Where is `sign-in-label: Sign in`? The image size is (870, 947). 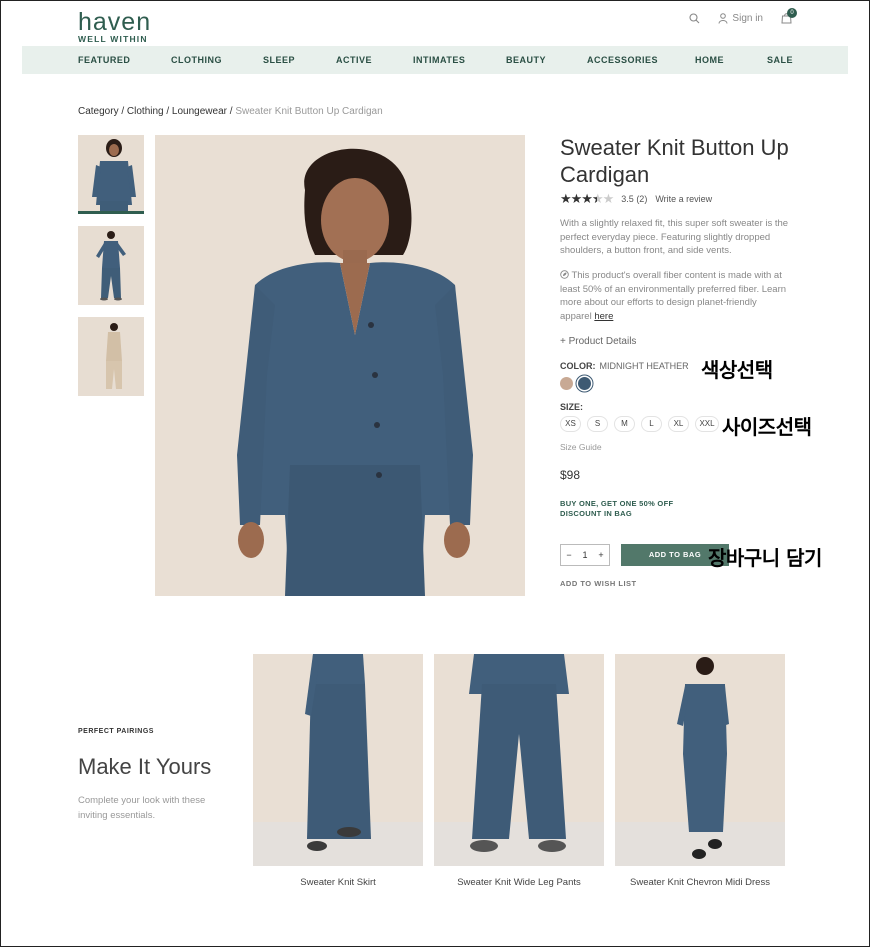 sign-in-label: Sign in is located at coordinates (747, 18).